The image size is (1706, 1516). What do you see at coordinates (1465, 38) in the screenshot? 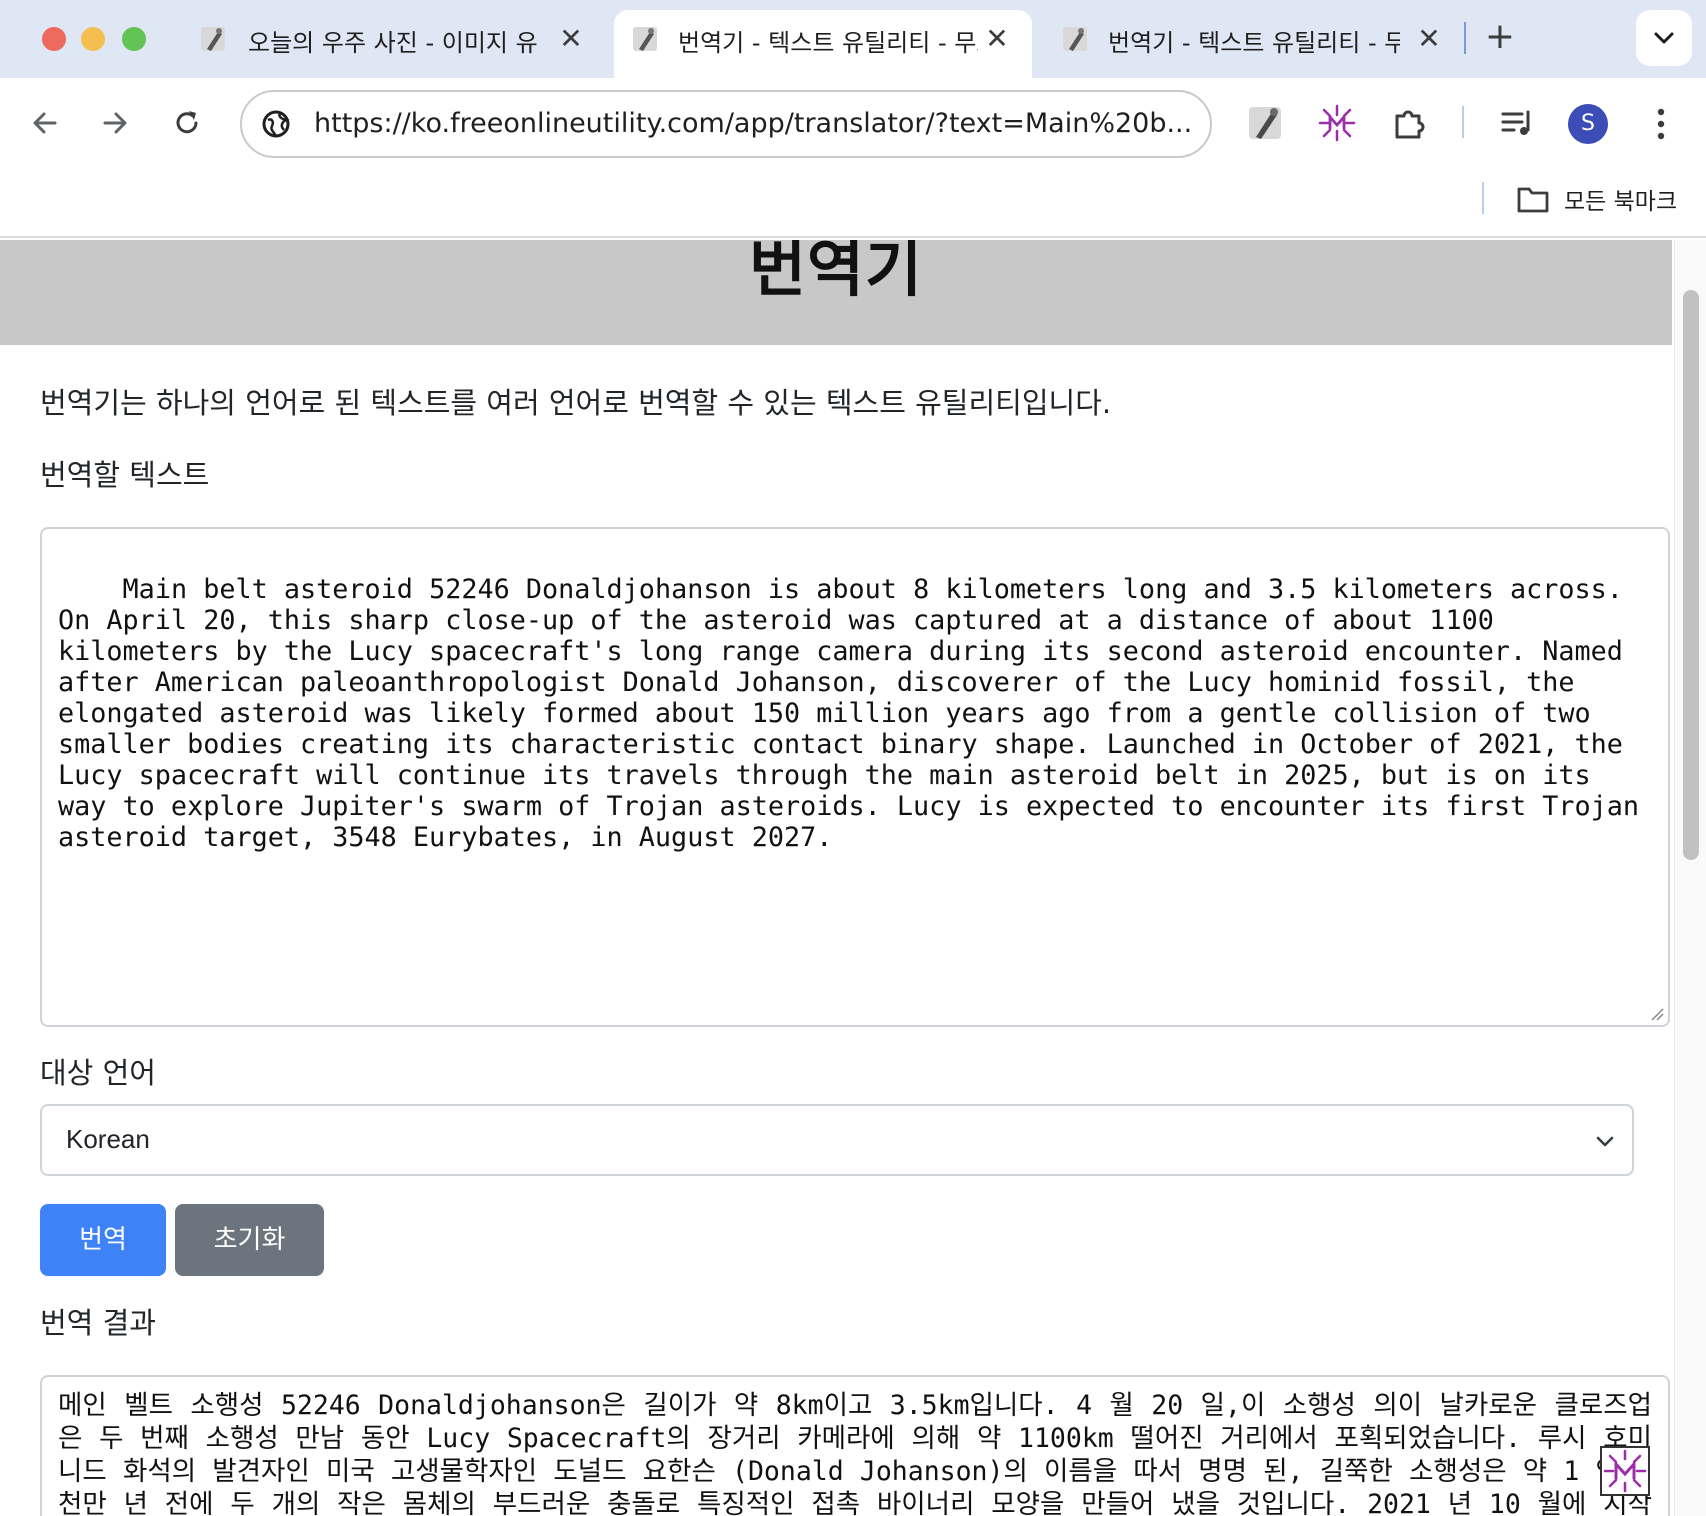
I see `tab-divider` at bounding box center [1465, 38].